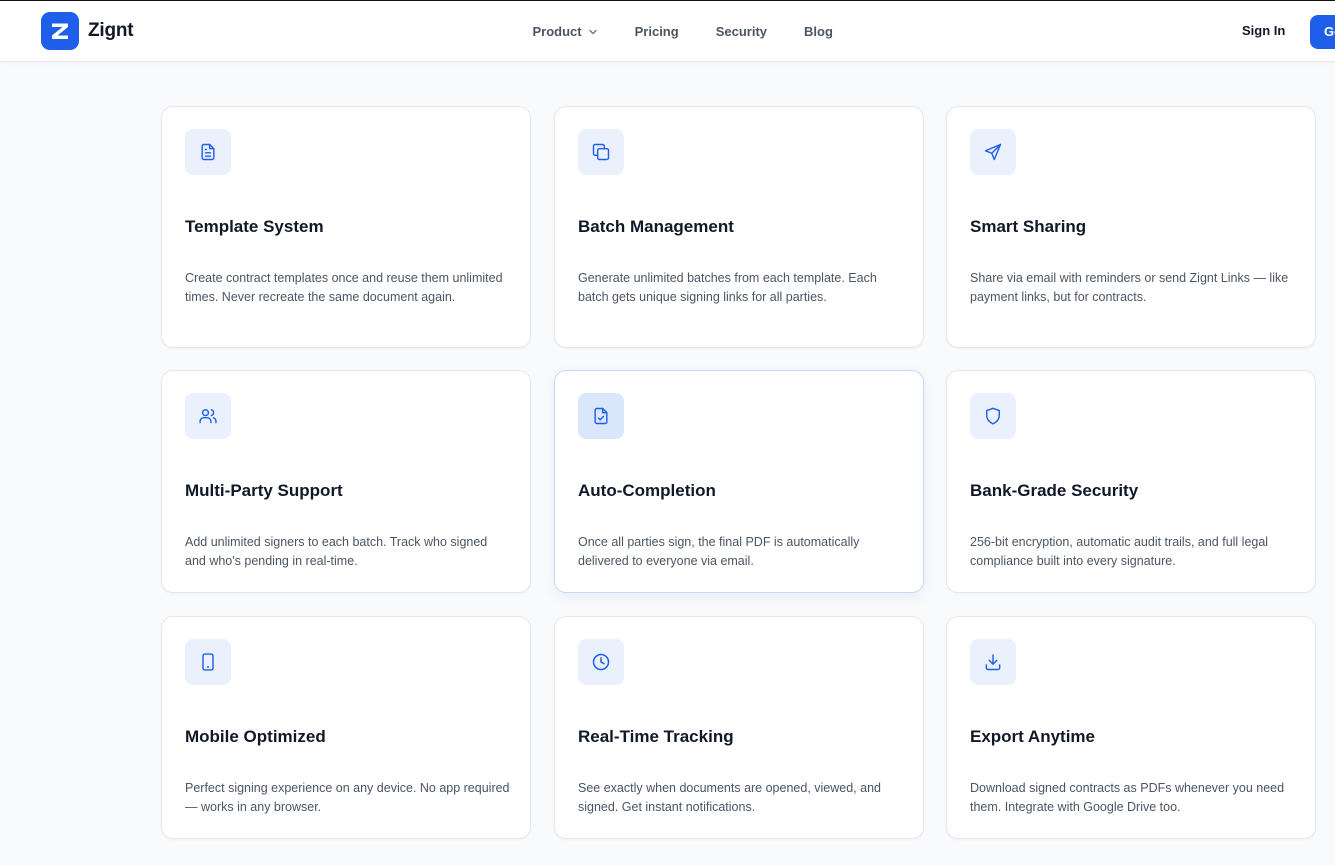 The height and width of the screenshot is (865, 1335). What do you see at coordinates (647, 490) in the screenshot?
I see `feature-title: Auto-Completion` at bounding box center [647, 490].